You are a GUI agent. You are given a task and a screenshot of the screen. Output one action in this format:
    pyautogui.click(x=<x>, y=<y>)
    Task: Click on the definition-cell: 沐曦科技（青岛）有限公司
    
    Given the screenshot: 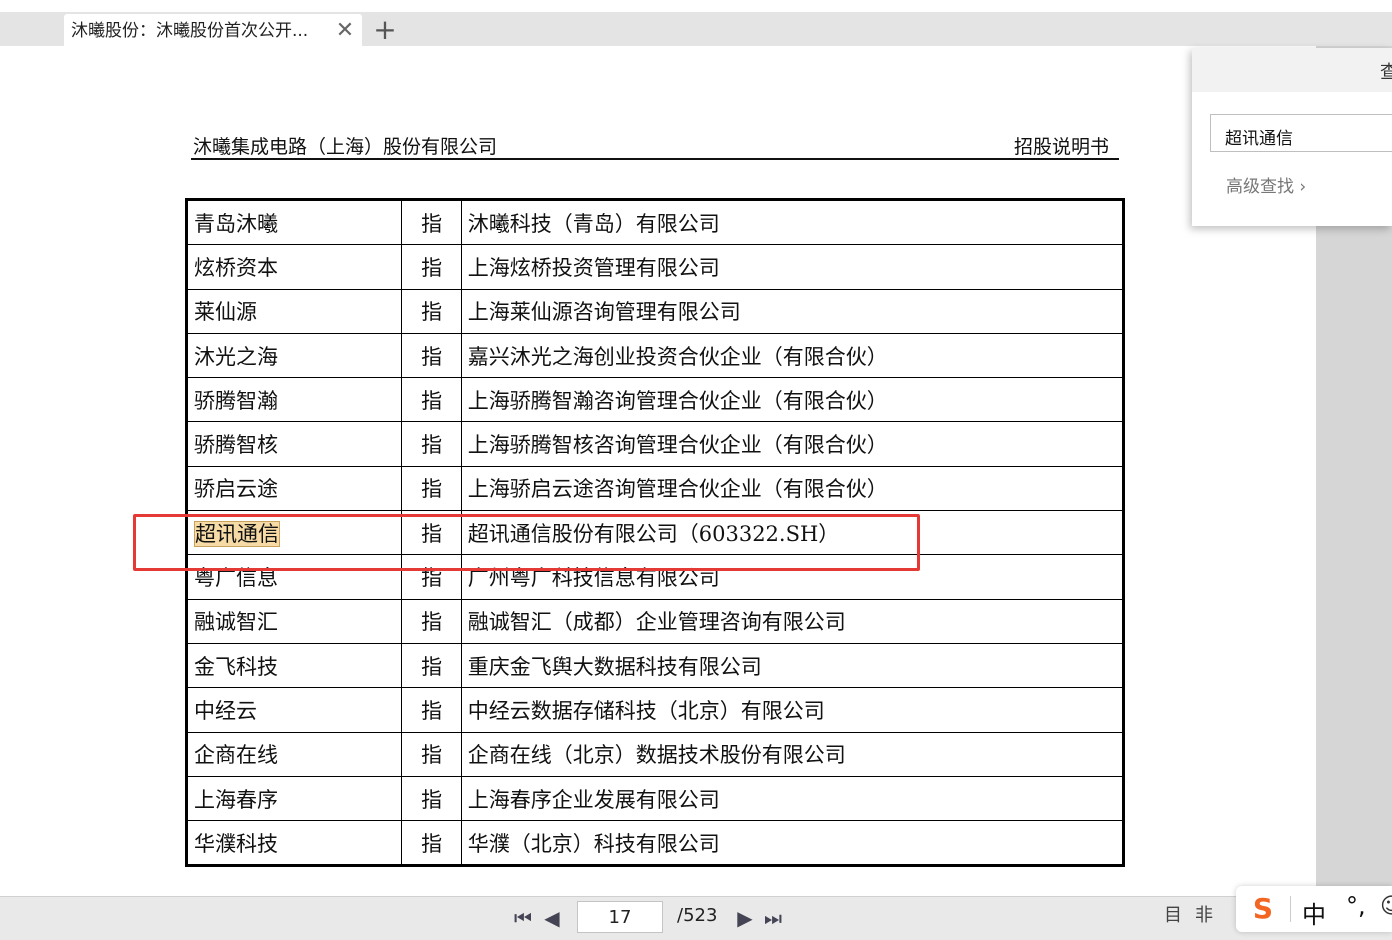 What is the action you would take?
    pyautogui.click(x=792, y=222)
    